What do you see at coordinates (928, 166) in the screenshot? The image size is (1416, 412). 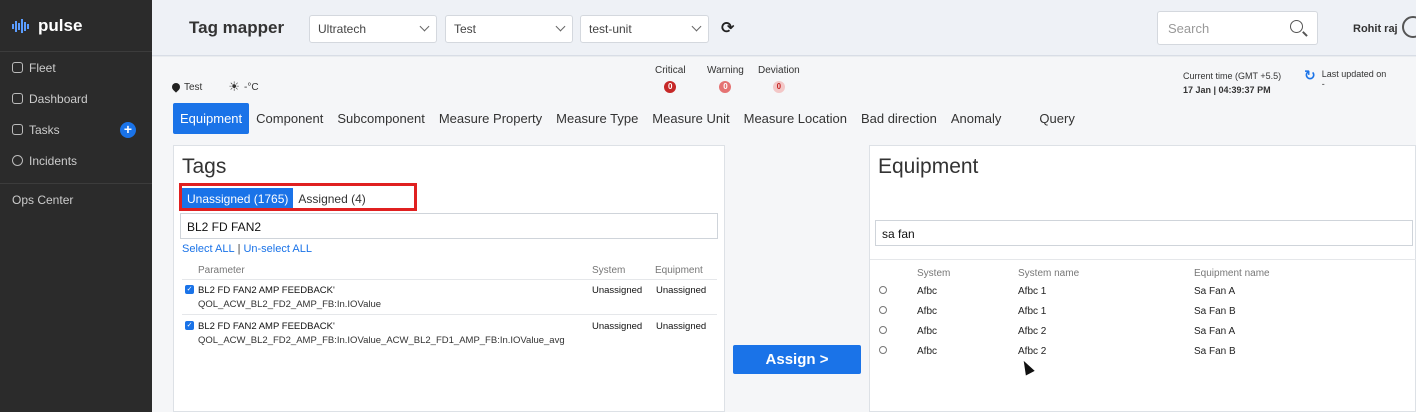 I see `equipment-title: Equipment` at bounding box center [928, 166].